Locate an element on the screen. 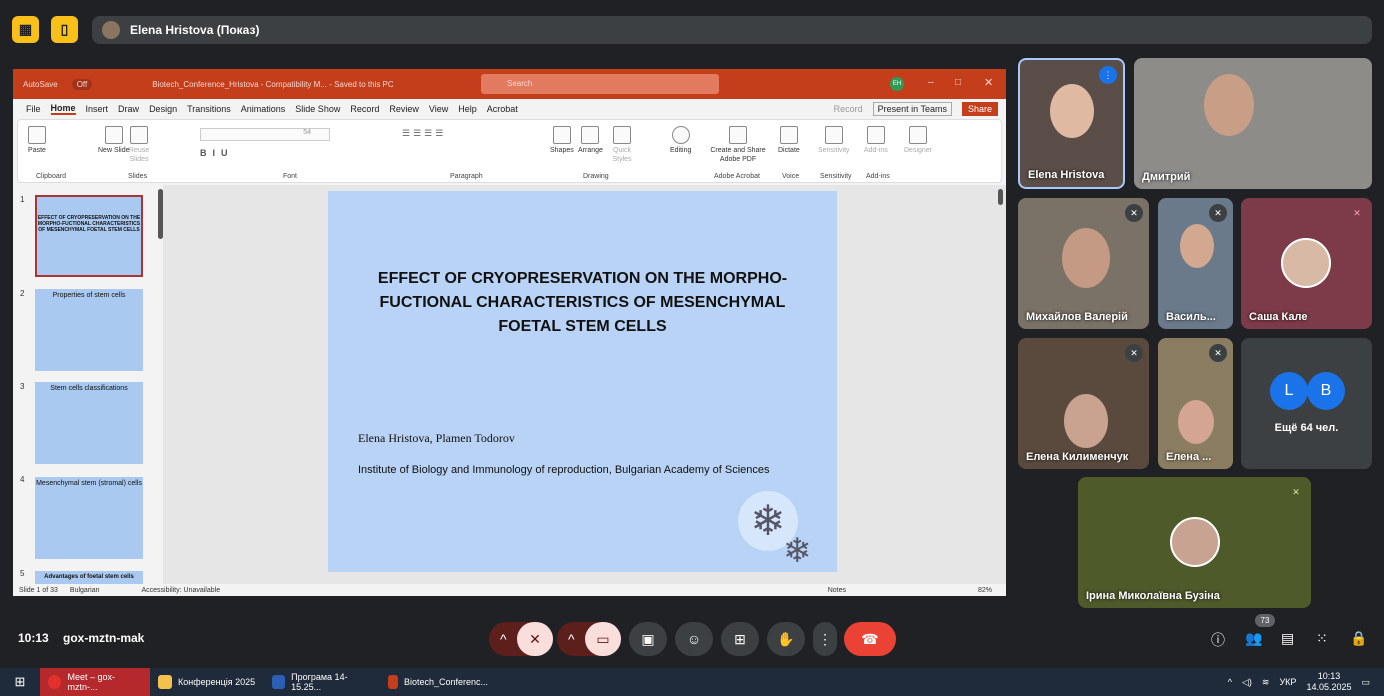 Image resolution: width=1384 pixels, height=696 pixels. ppt-search-input: Search is located at coordinates (600, 84).